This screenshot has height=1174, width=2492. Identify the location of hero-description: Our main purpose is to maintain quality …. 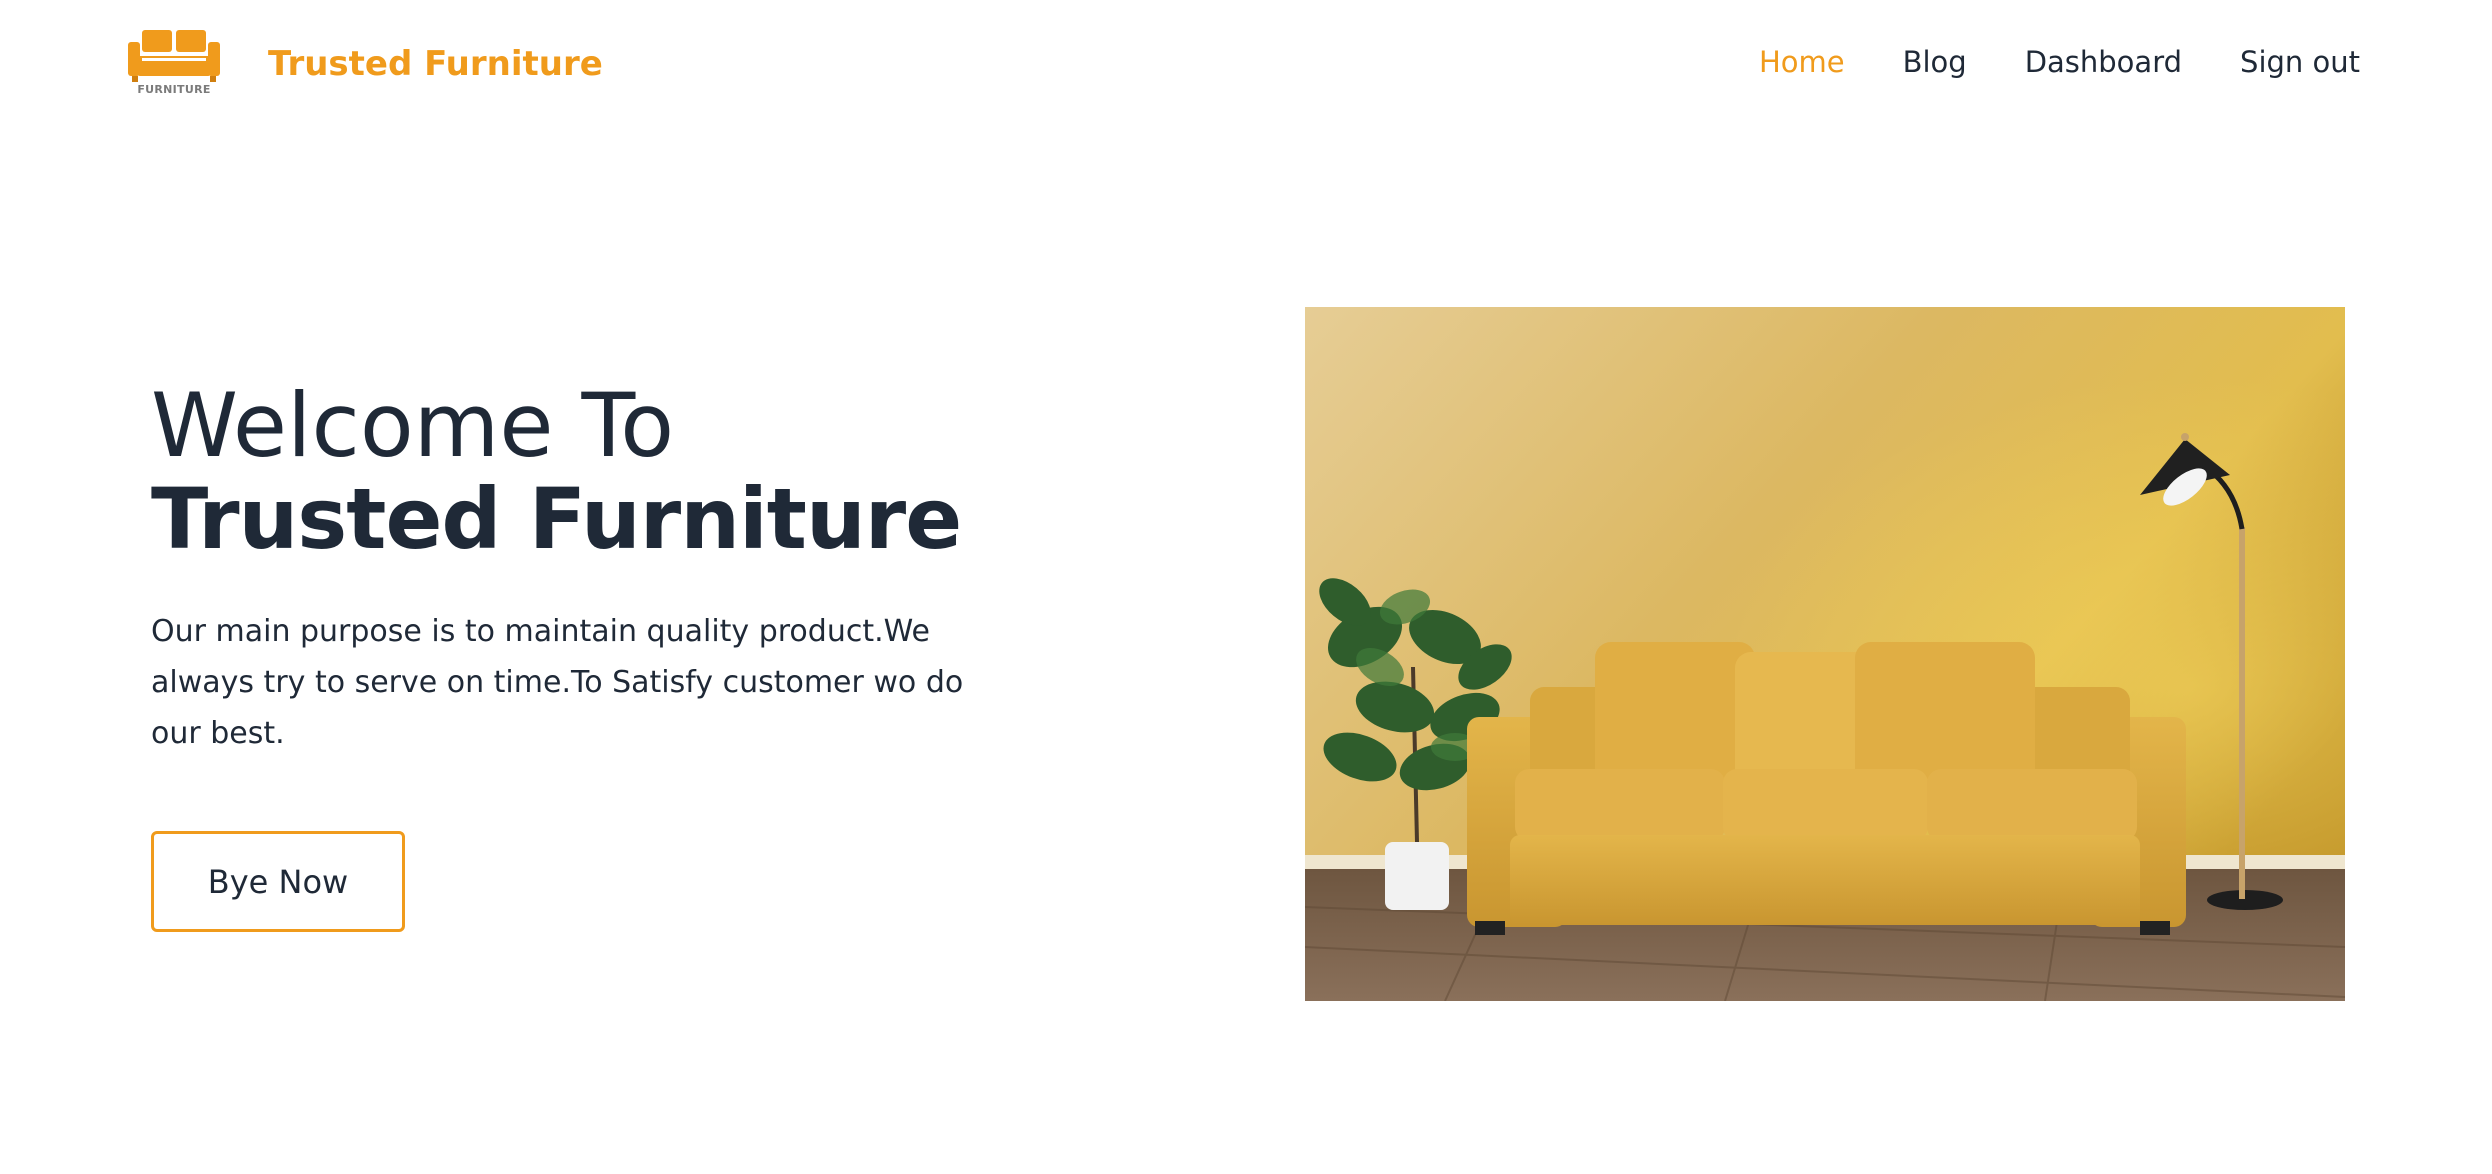
(557, 682).